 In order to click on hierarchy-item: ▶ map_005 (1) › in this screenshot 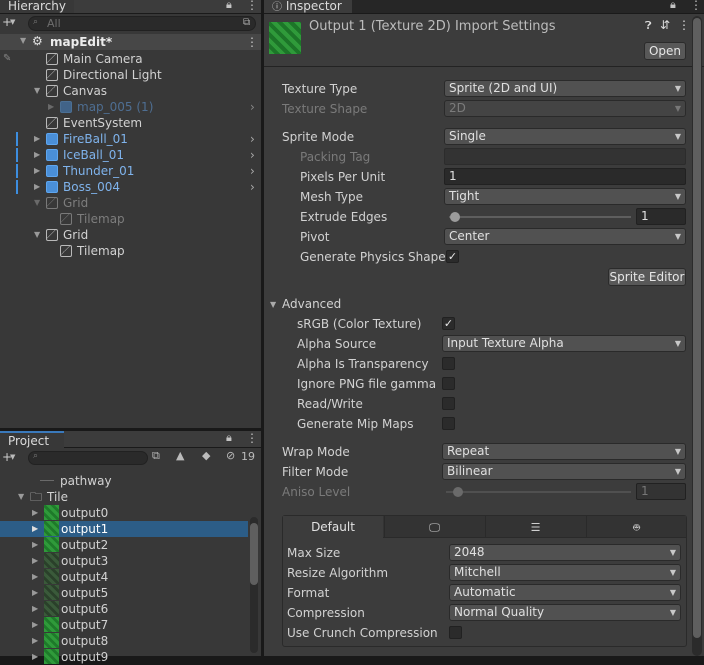, I will do `click(130, 107)`.